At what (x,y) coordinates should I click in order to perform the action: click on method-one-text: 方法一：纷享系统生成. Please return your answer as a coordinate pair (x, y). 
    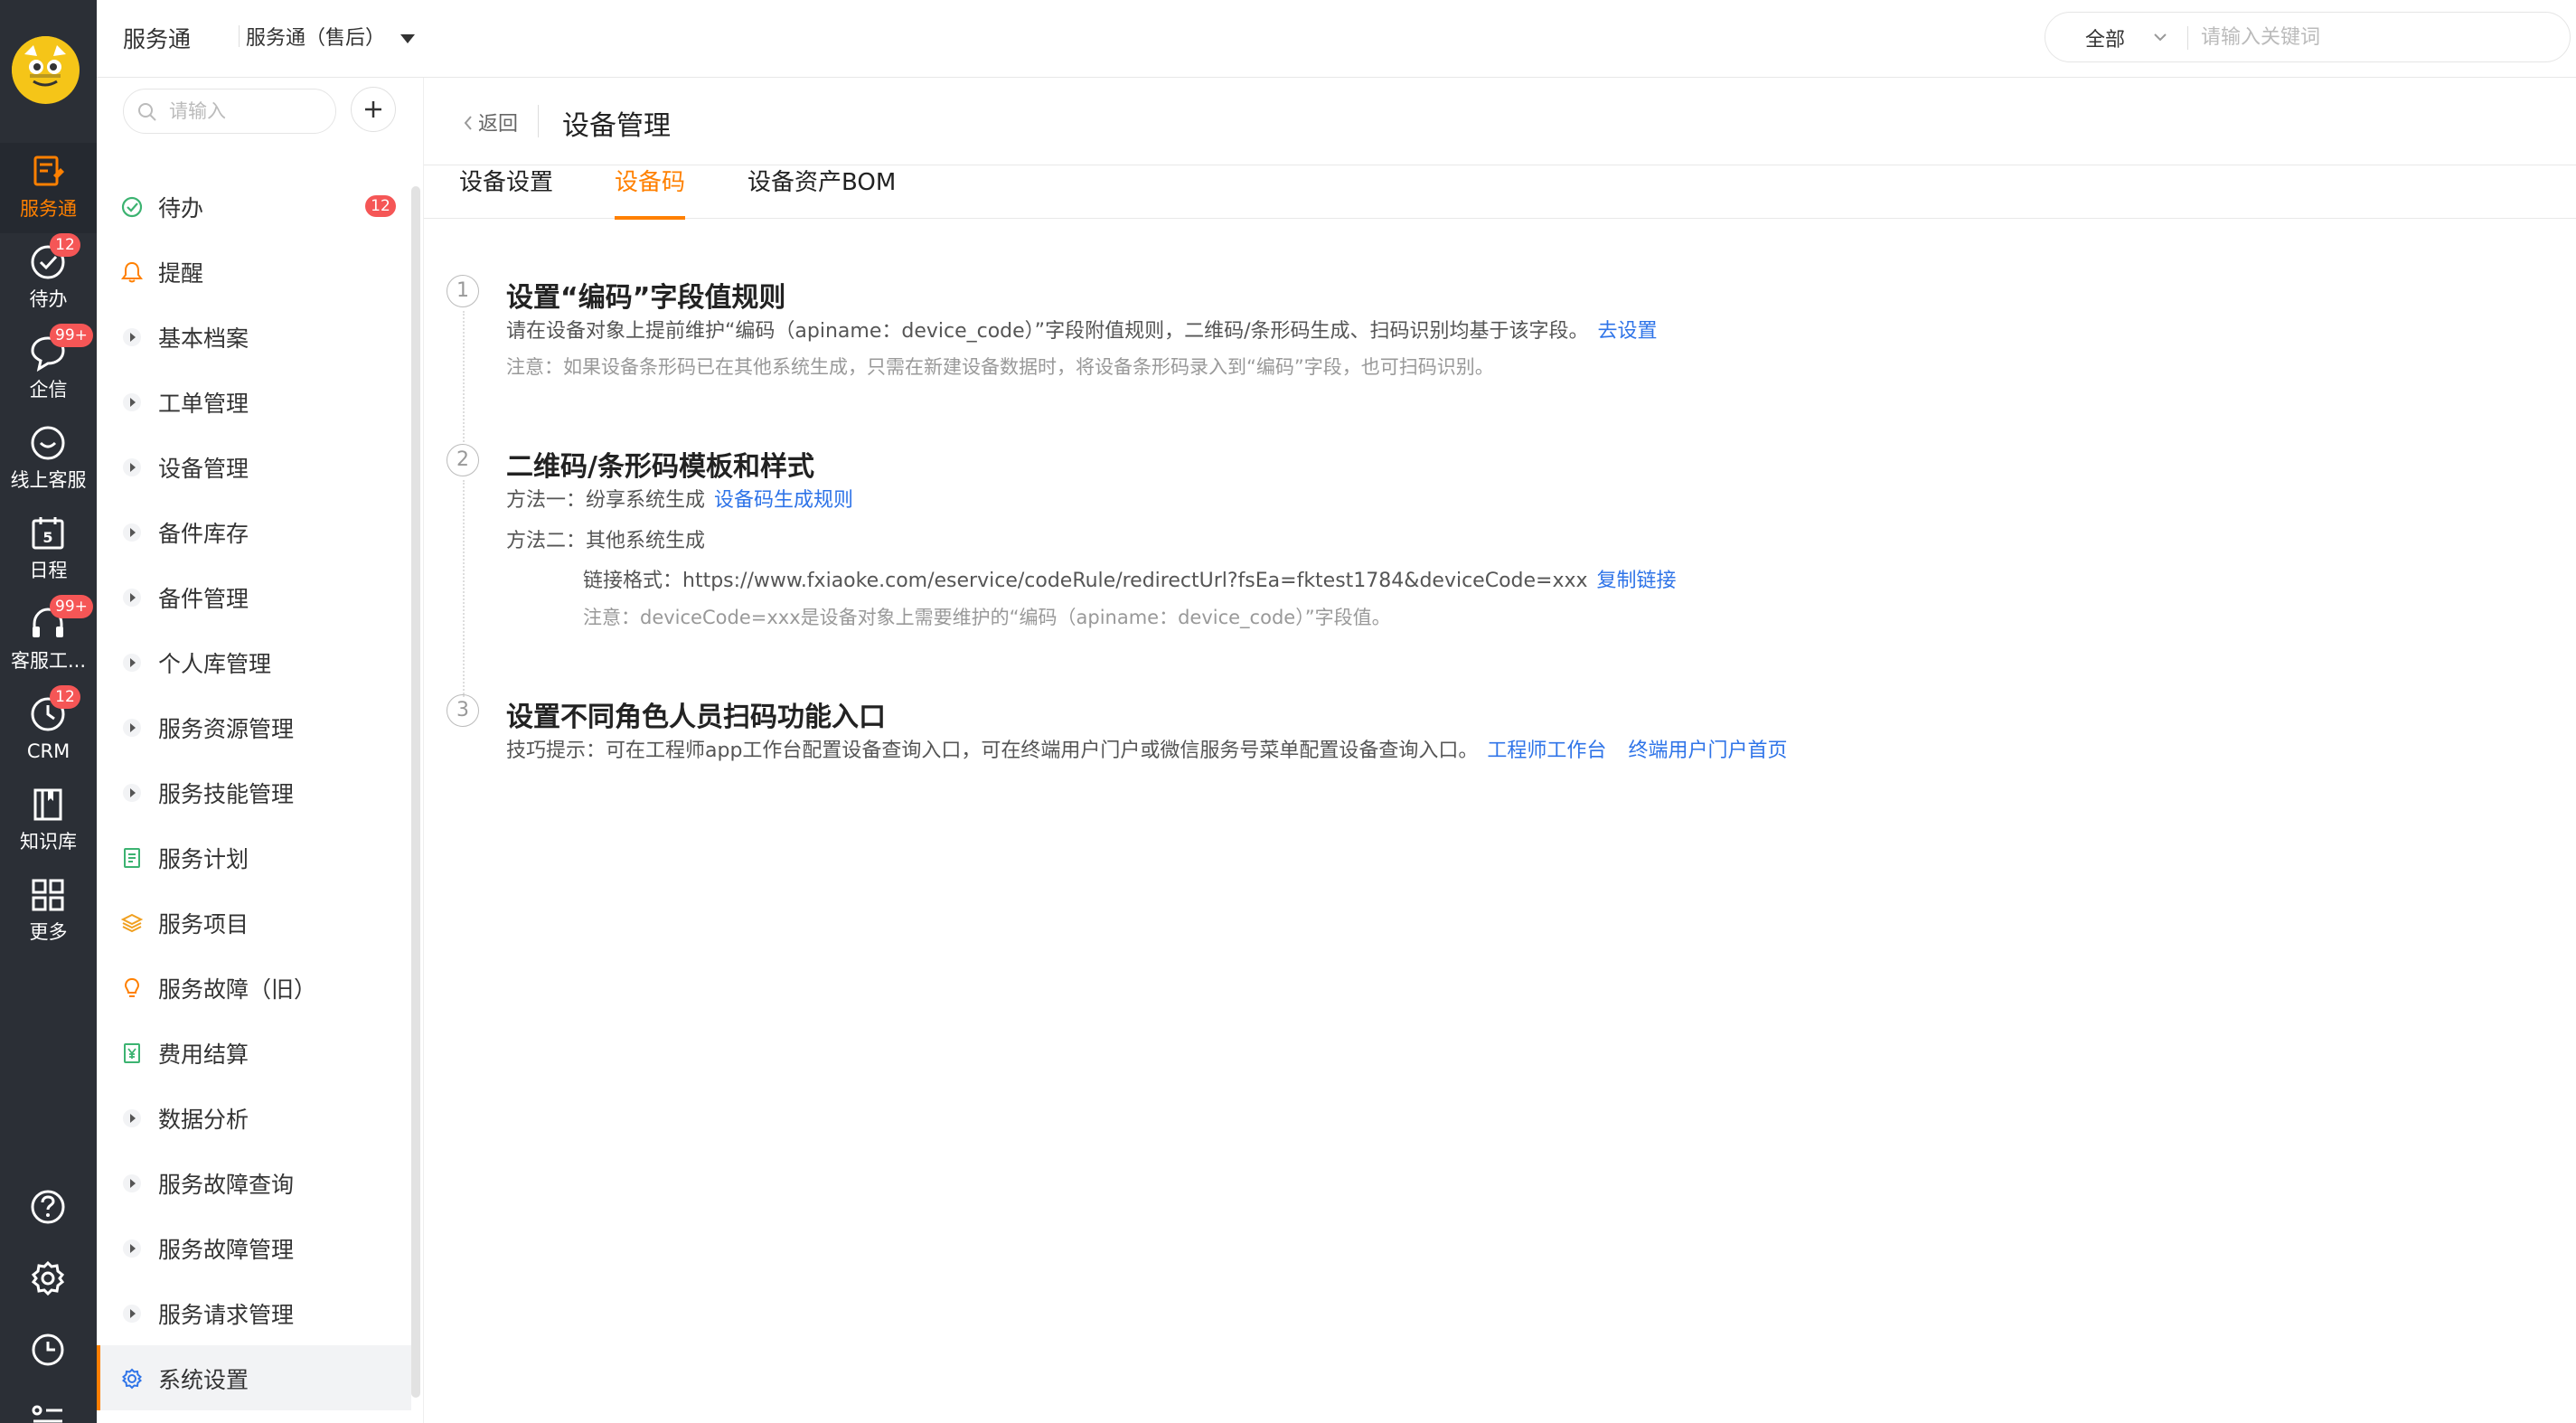
    Looking at the image, I should click on (606, 500).